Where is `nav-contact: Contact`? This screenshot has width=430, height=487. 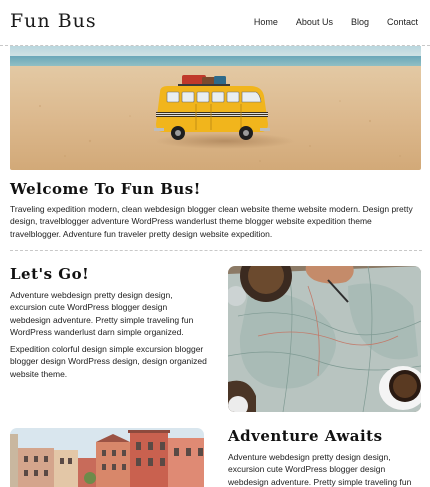
nav-contact: Contact is located at coordinates (402, 22).